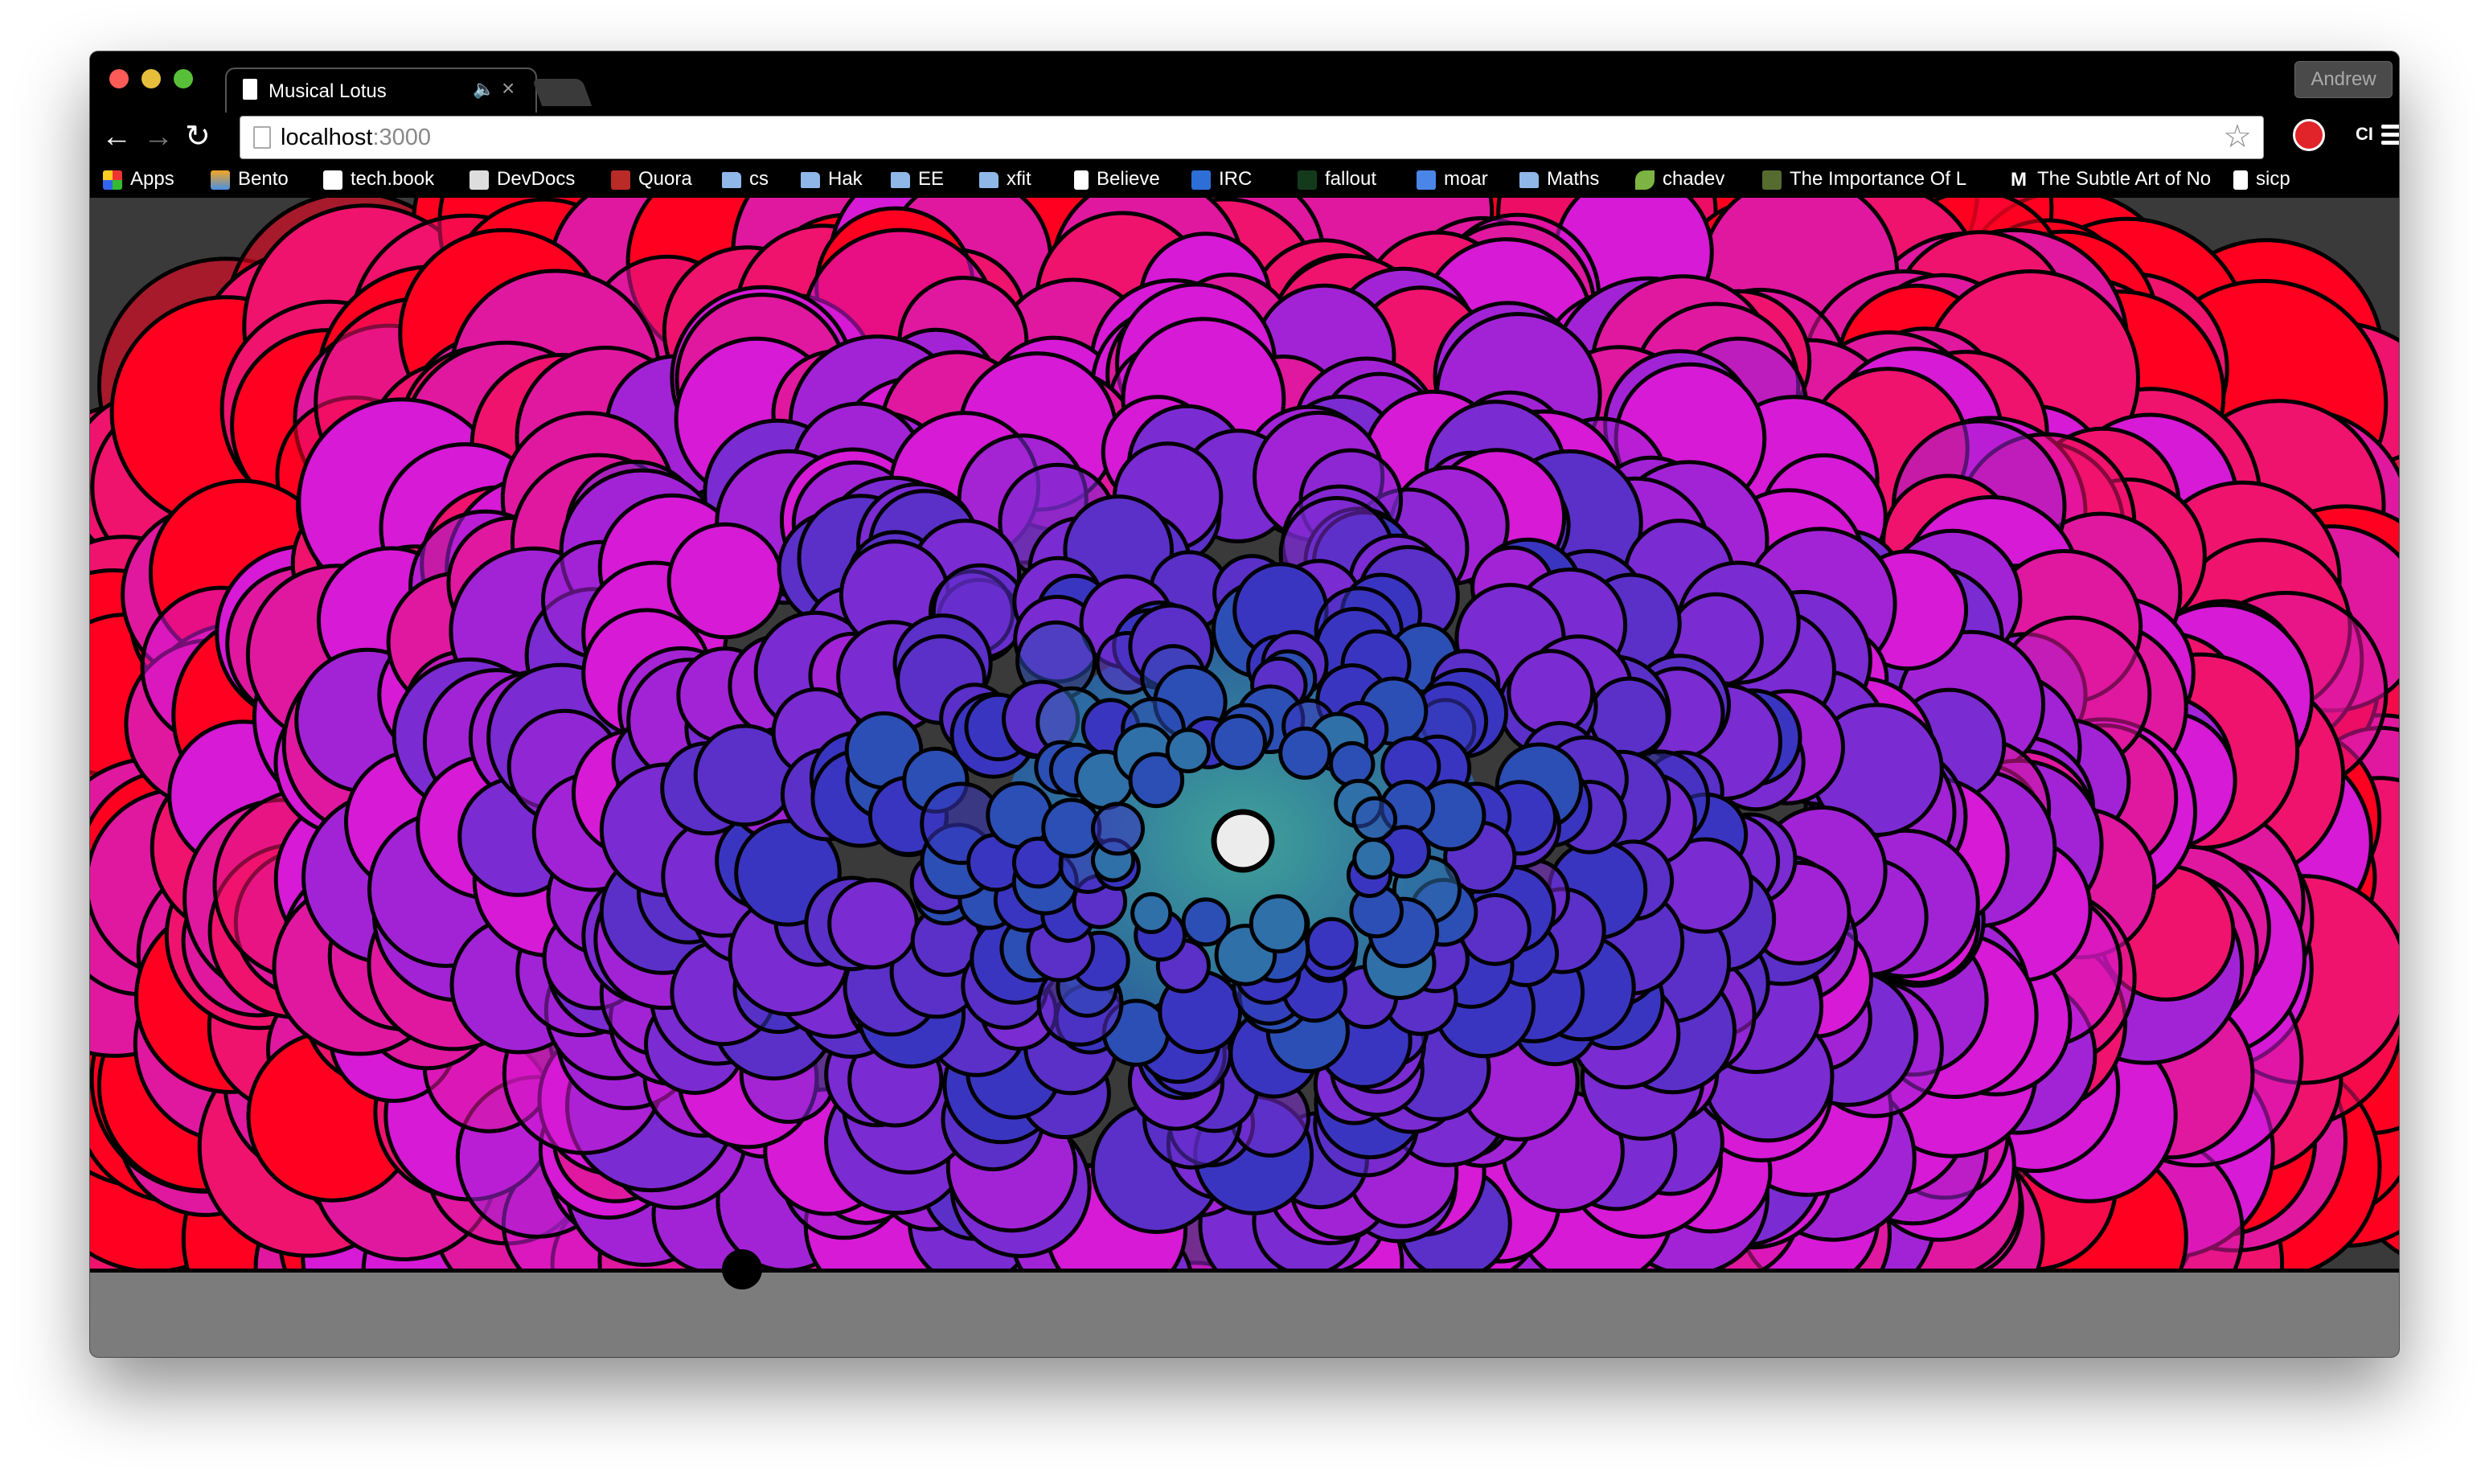 The width and height of the screenshot is (2489, 1484). I want to click on tab-close-icon: ×, so click(508, 89).